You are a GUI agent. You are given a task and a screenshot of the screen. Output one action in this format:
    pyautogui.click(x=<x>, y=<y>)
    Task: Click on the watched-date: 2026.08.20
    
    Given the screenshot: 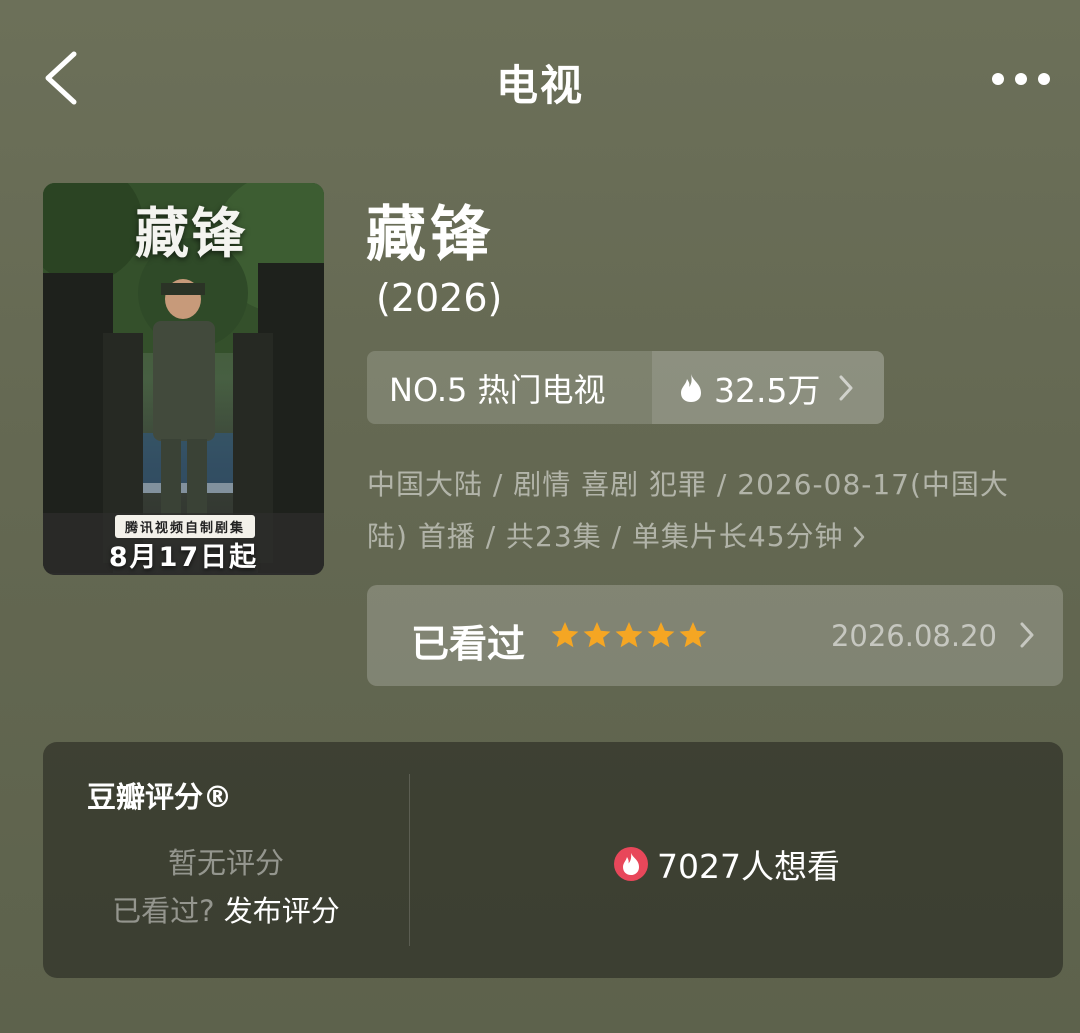 What is the action you would take?
    pyautogui.click(x=913, y=636)
    